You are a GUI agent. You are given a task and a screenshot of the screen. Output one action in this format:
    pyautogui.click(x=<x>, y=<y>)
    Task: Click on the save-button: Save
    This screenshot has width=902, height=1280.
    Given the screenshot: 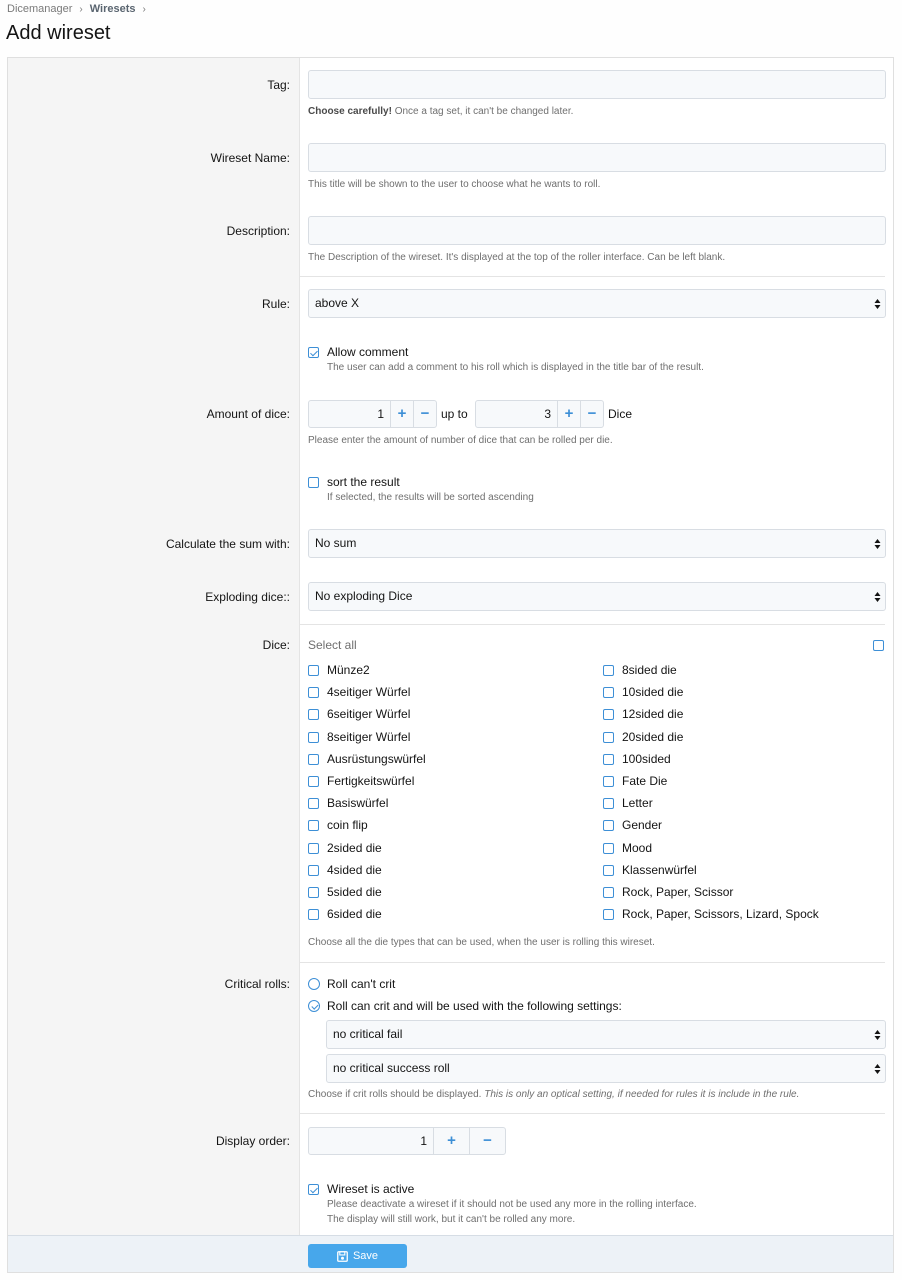 What is the action you would take?
    pyautogui.click(x=357, y=1256)
    